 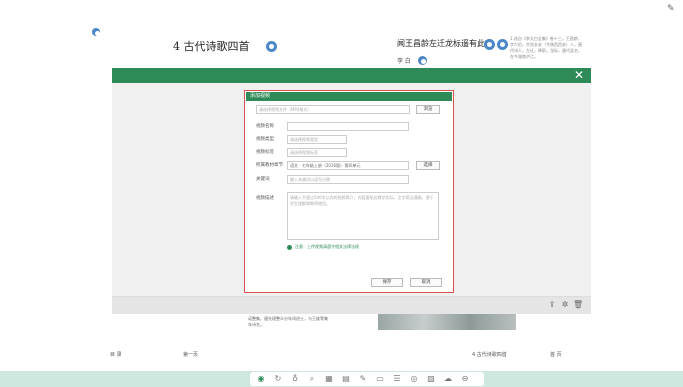 I want to click on pin-icon, so click(x=96, y=32).